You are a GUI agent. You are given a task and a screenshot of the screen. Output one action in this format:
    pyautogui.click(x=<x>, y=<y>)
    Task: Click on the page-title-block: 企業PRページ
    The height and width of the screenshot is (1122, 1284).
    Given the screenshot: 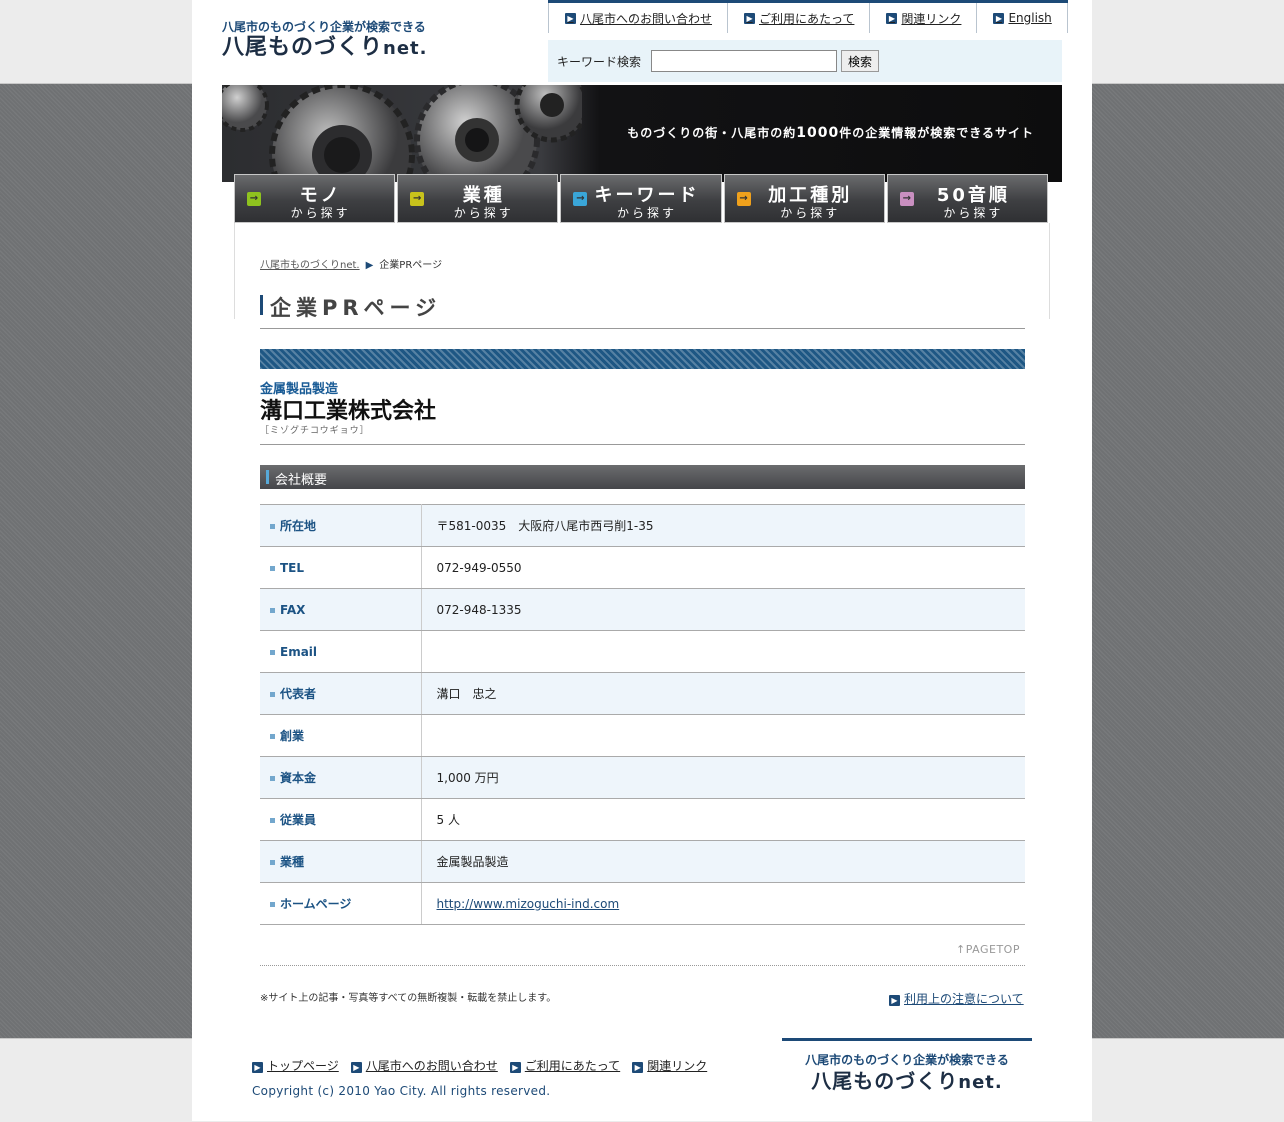 What is the action you would take?
    pyautogui.click(x=642, y=310)
    